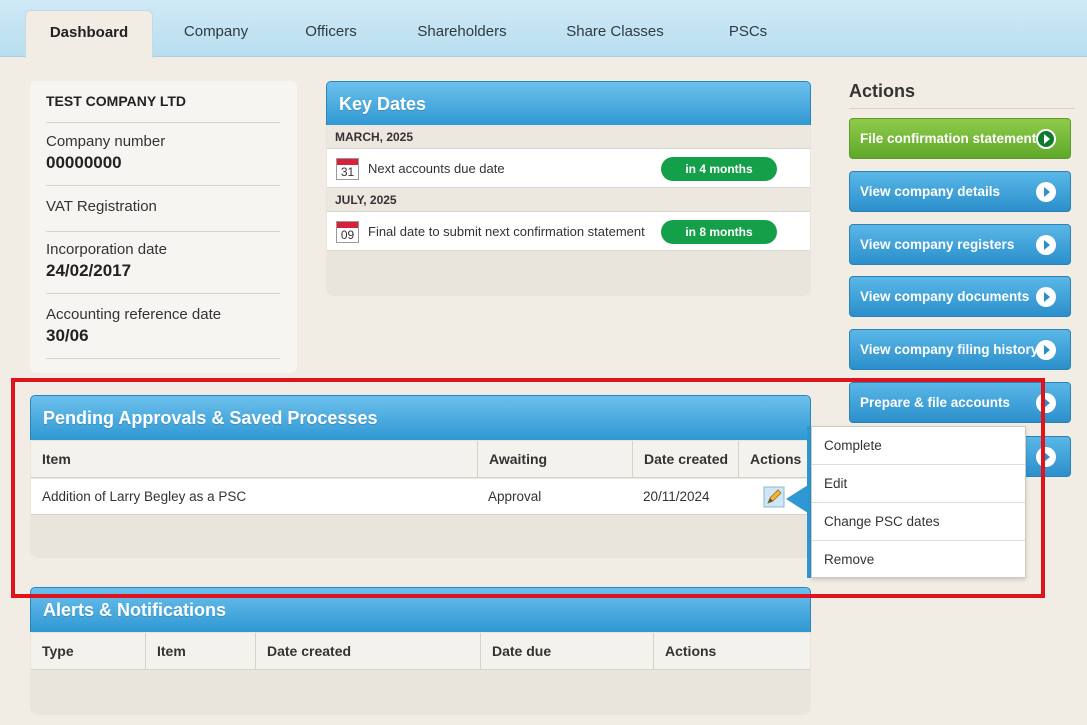 The width and height of the screenshot is (1087, 725). Describe the element at coordinates (462, 34) in the screenshot. I see `tab-shareholders: Shareholders` at that location.